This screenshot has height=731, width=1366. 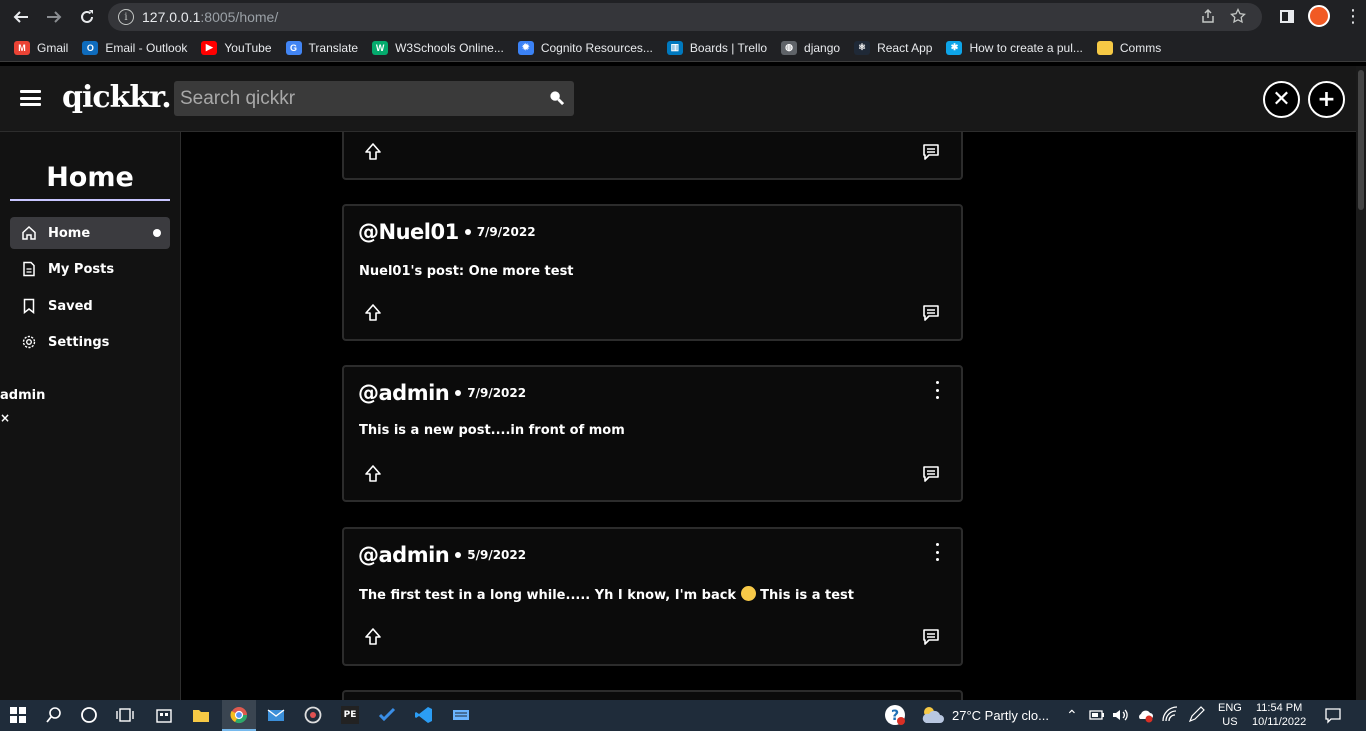 I want to click on task-view-icon, so click(x=125, y=715).